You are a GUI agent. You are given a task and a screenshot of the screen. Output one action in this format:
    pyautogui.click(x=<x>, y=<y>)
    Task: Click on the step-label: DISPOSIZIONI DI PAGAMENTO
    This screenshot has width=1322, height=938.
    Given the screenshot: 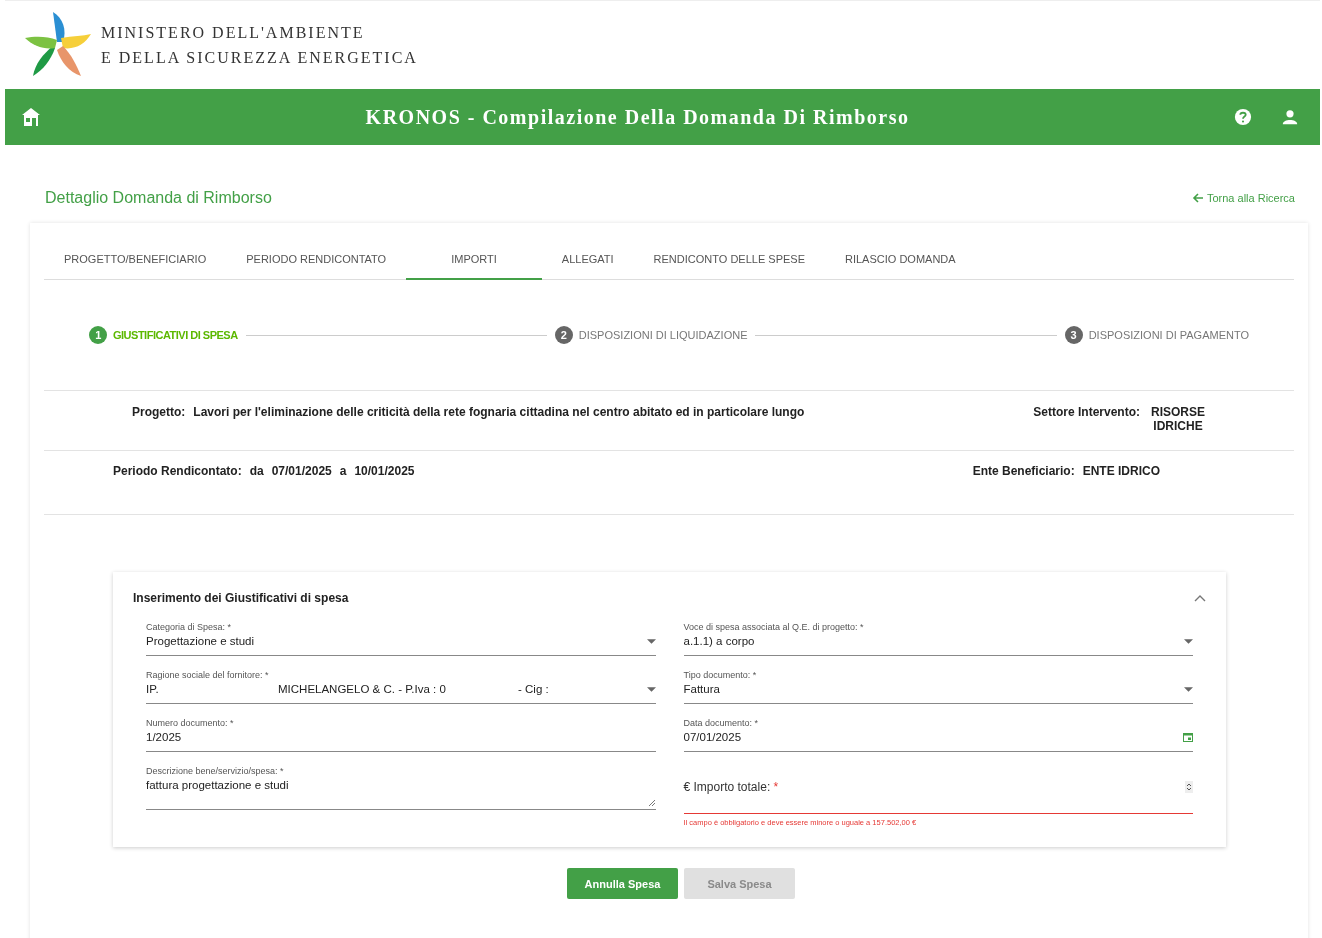 What is the action you would take?
    pyautogui.click(x=1168, y=335)
    